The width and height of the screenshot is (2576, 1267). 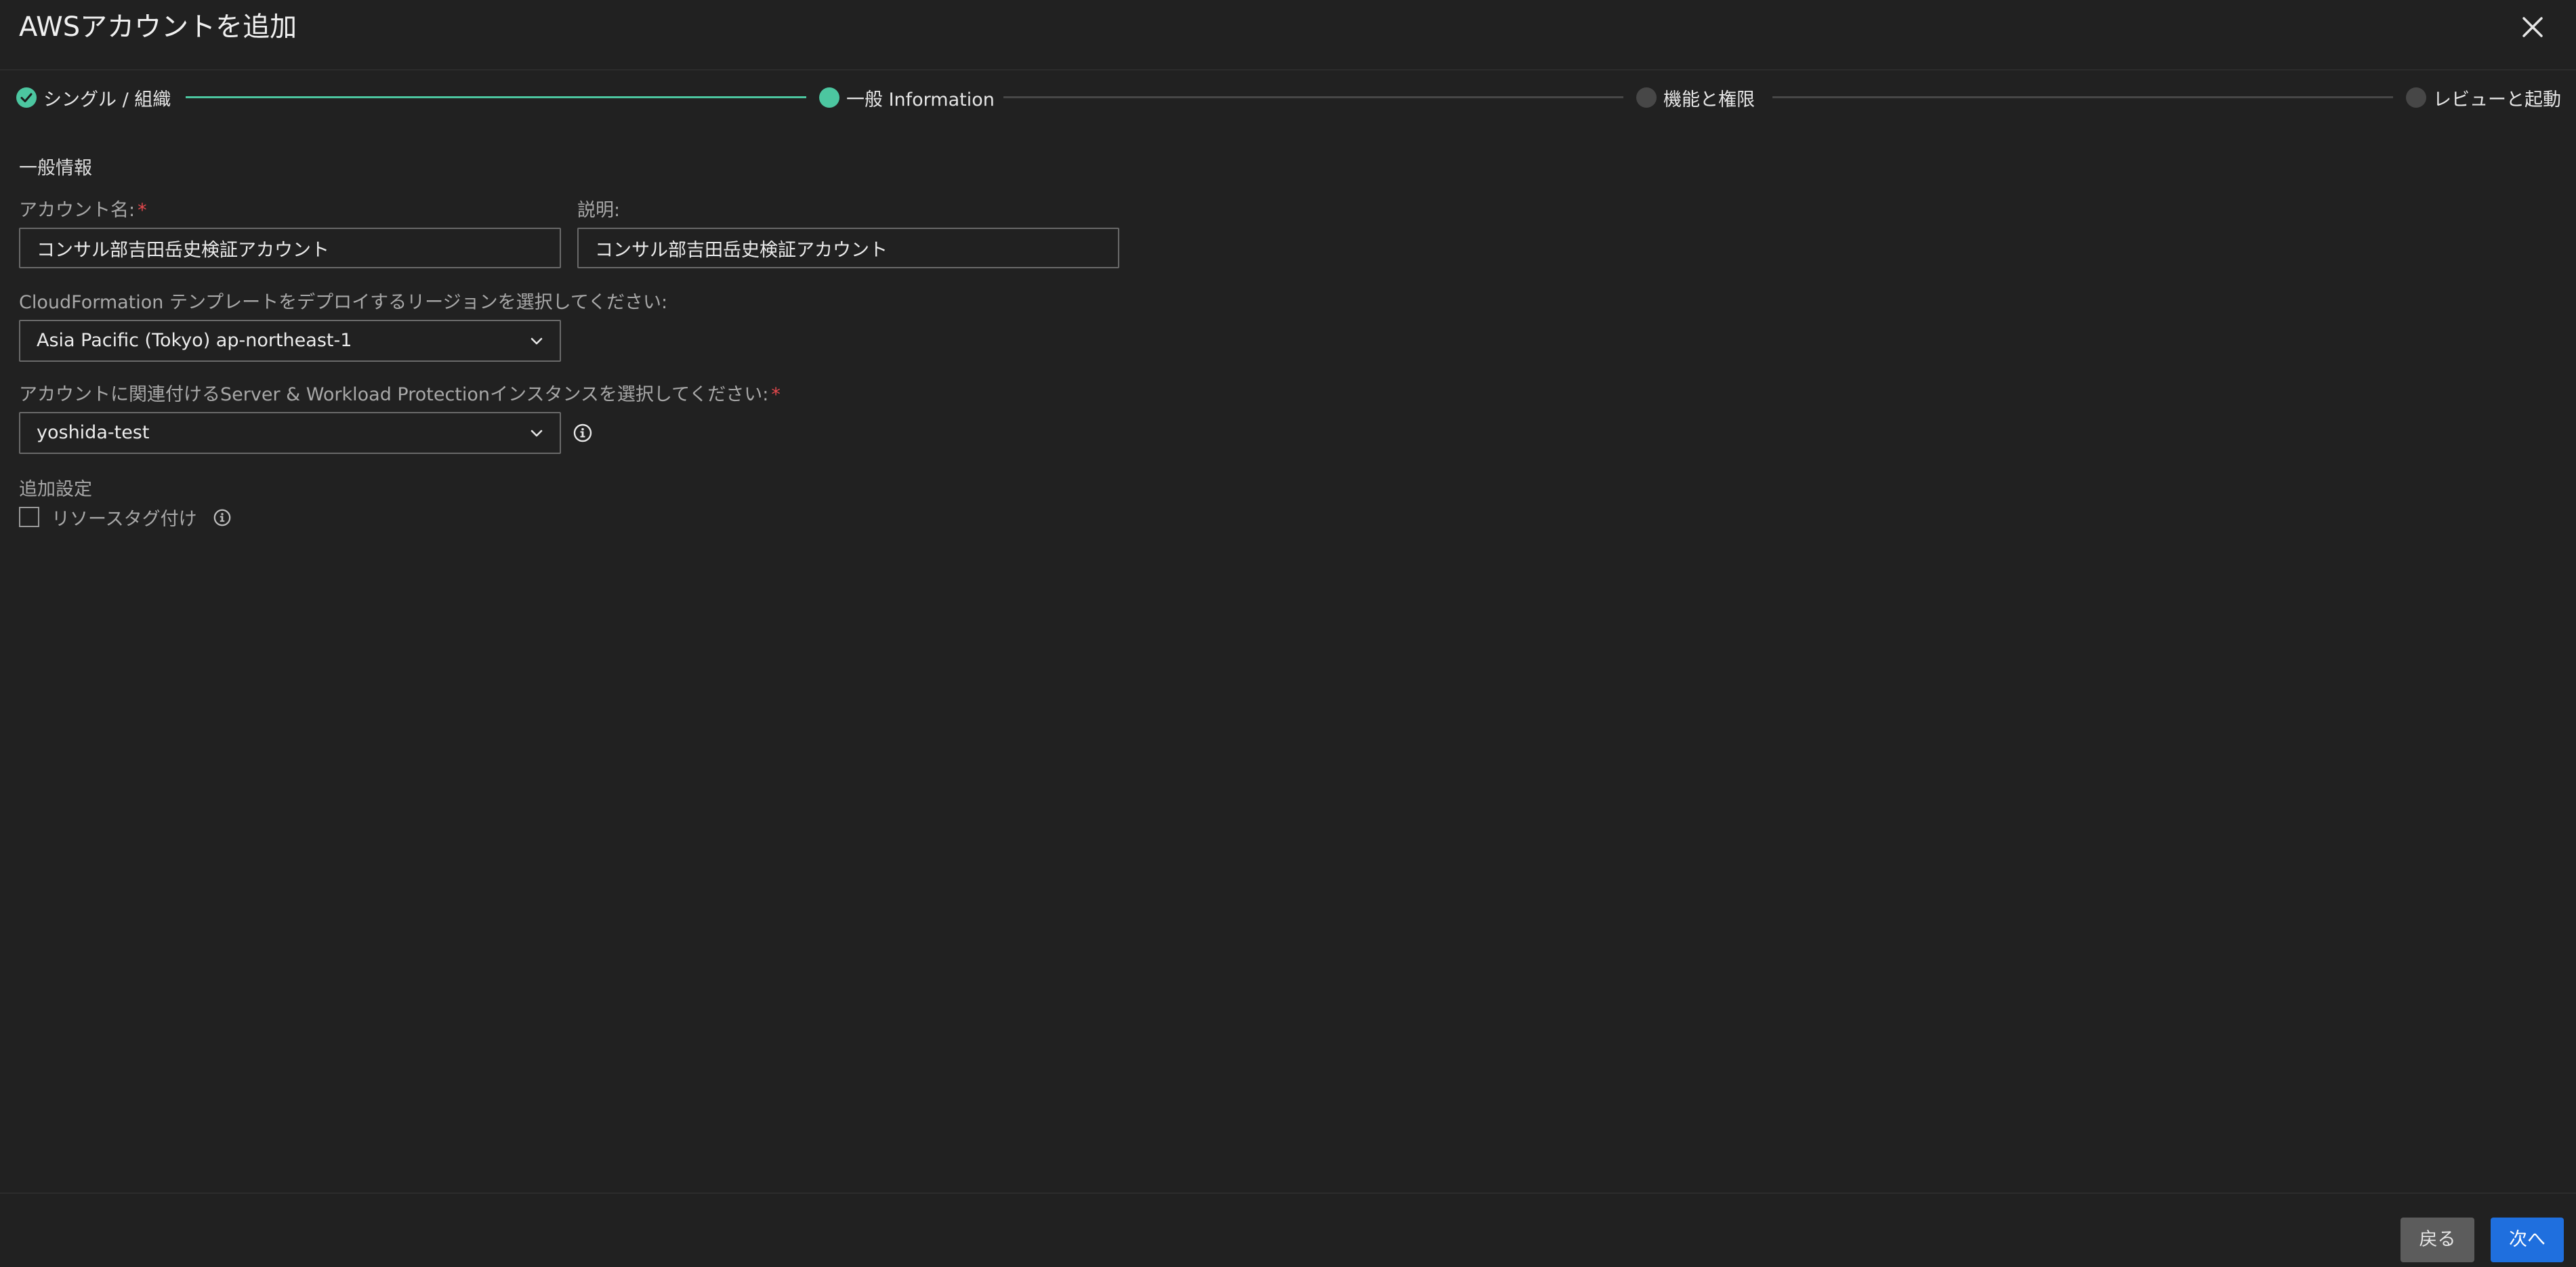 I want to click on step-label: シングル / 組織, so click(x=107, y=99).